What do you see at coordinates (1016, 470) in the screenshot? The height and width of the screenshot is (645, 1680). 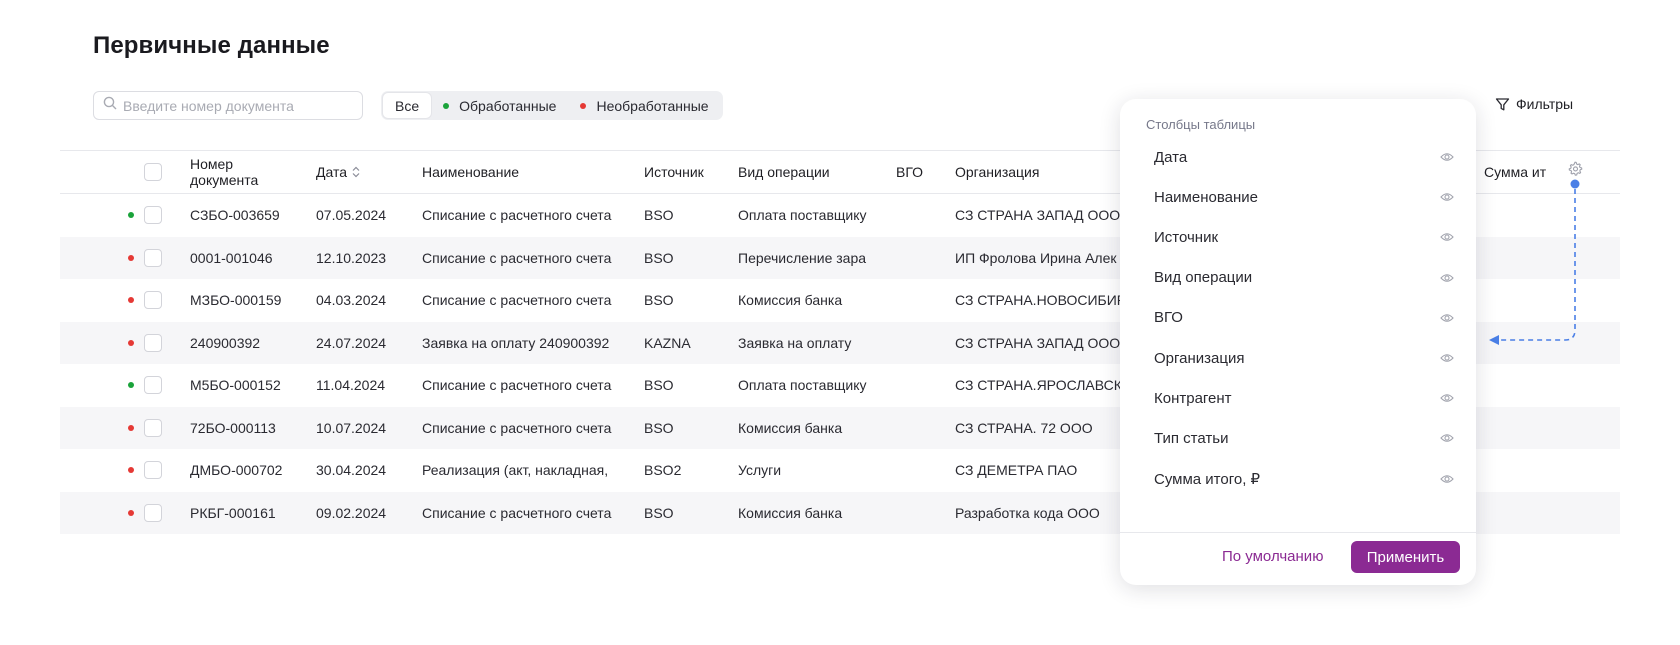 I see `cell-organization: СЗ ДЕМЕТРА ПАО` at bounding box center [1016, 470].